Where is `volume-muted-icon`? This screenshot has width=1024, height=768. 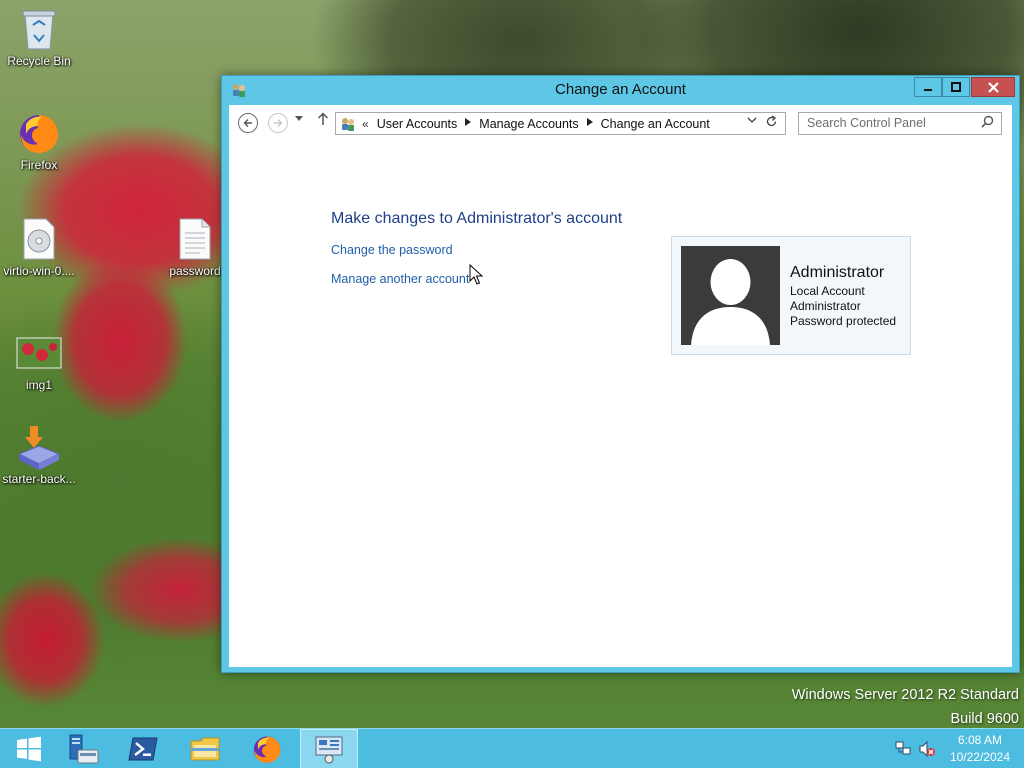 volume-muted-icon is located at coordinates (927, 749).